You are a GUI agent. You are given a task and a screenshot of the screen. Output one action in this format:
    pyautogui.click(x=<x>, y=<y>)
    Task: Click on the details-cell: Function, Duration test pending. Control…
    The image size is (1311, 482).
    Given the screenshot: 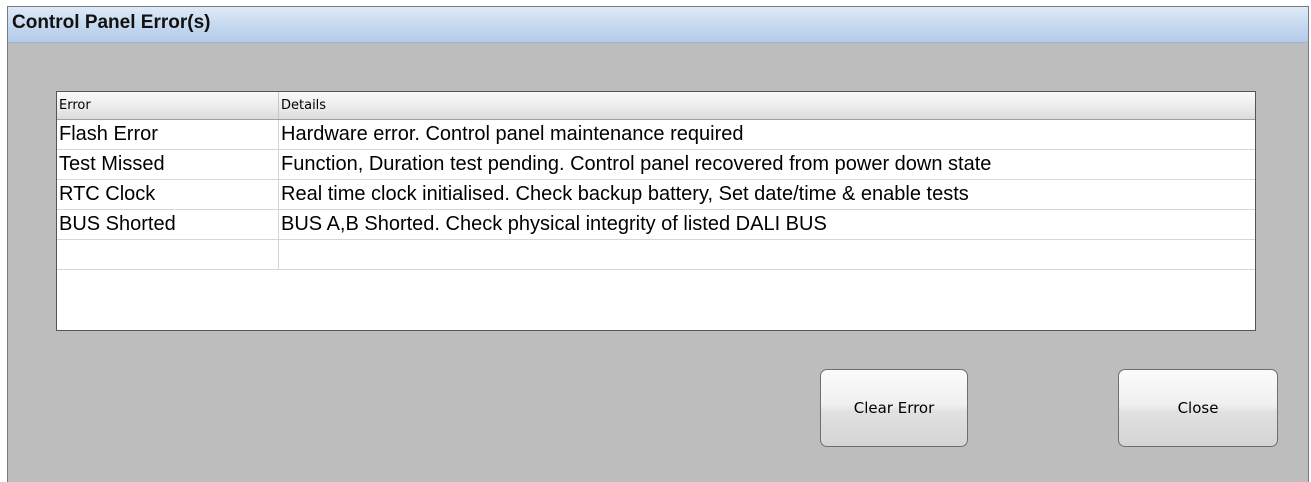 What is the action you would take?
    pyautogui.click(x=767, y=165)
    